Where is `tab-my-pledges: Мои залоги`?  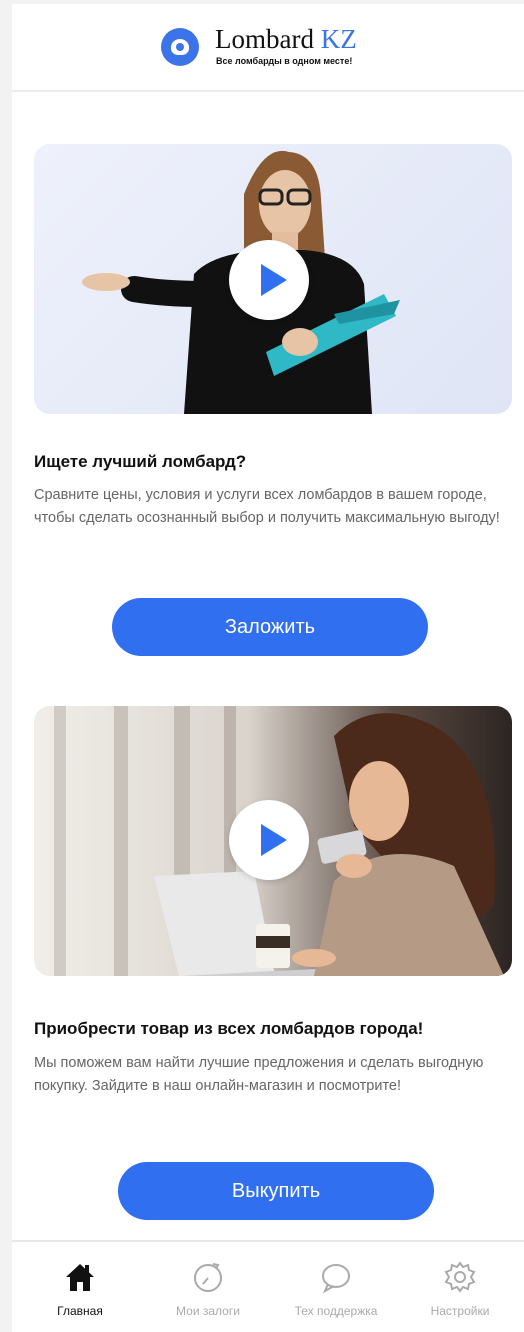 tab-my-pledges: Мои залоги is located at coordinates (208, 1287).